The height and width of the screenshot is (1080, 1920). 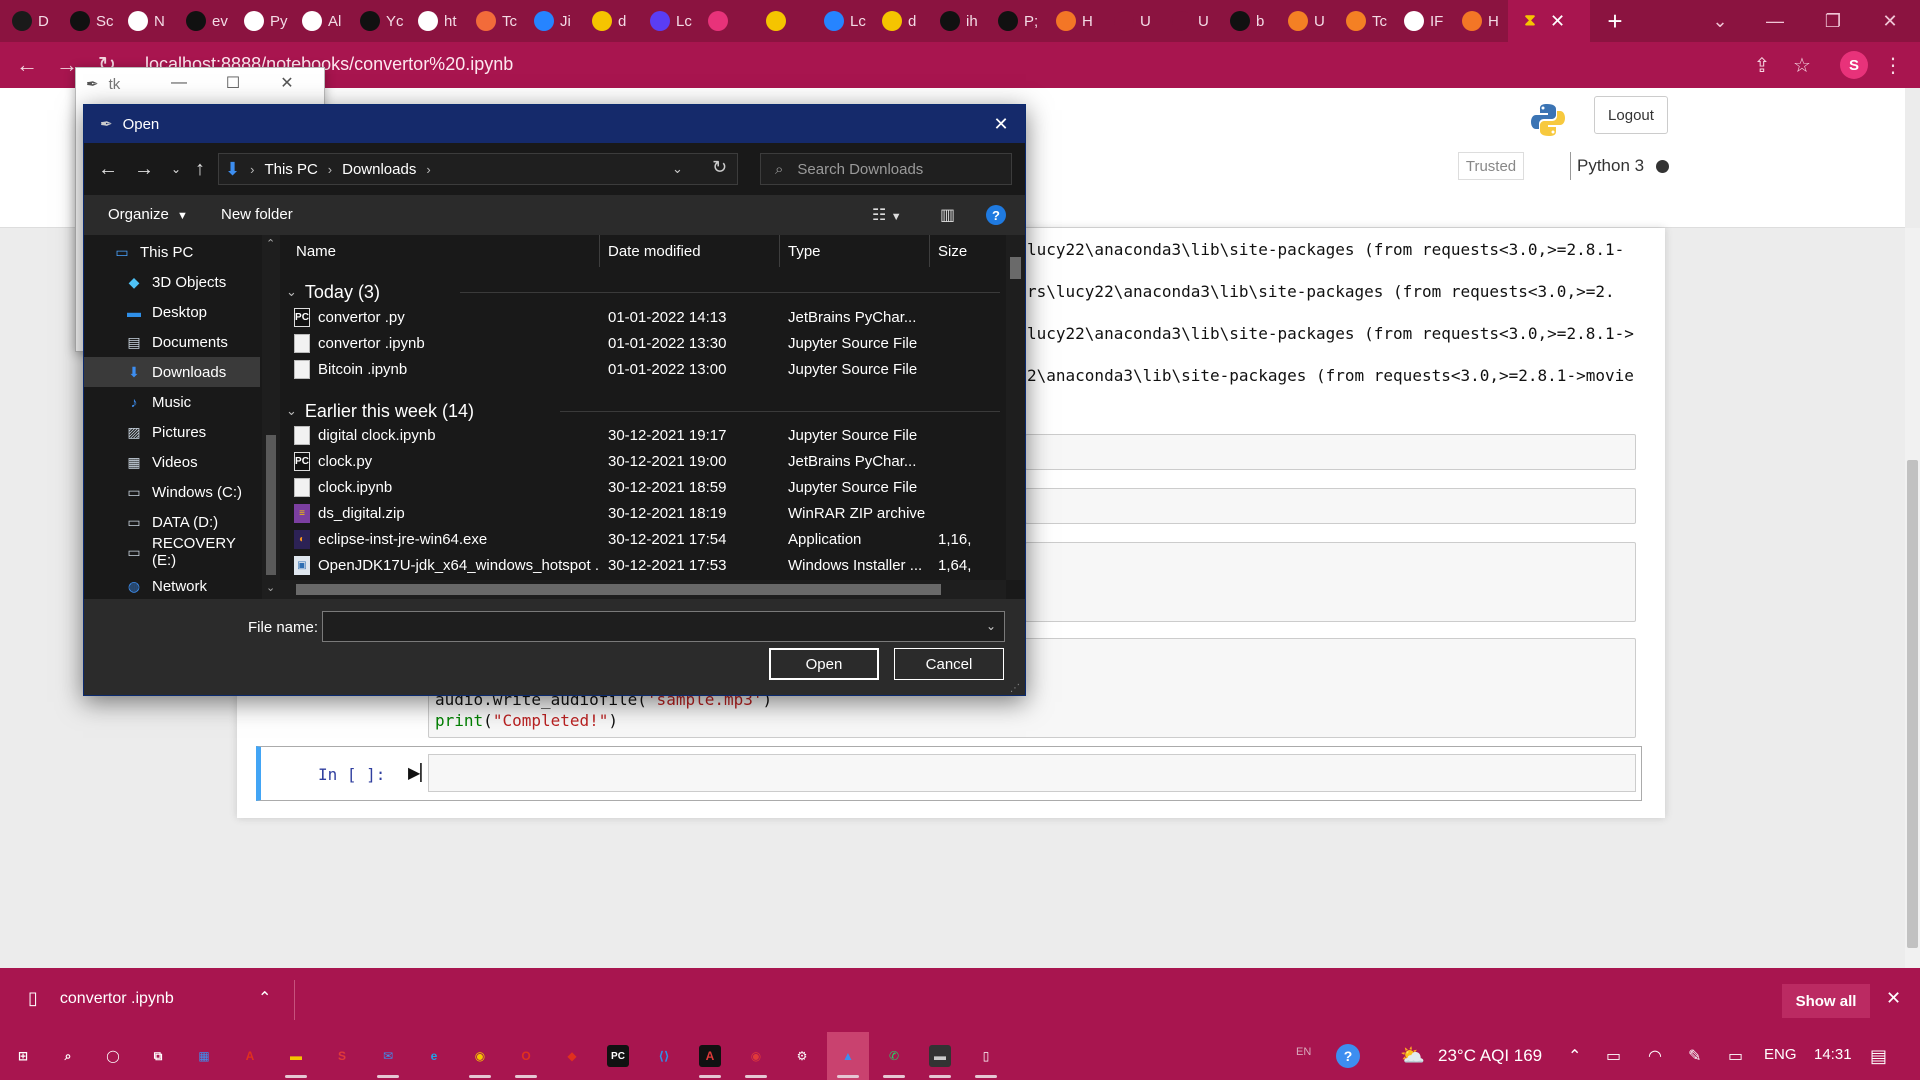 What do you see at coordinates (148, 214) in the screenshot?
I see `organize-button: Organize ▼` at bounding box center [148, 214].